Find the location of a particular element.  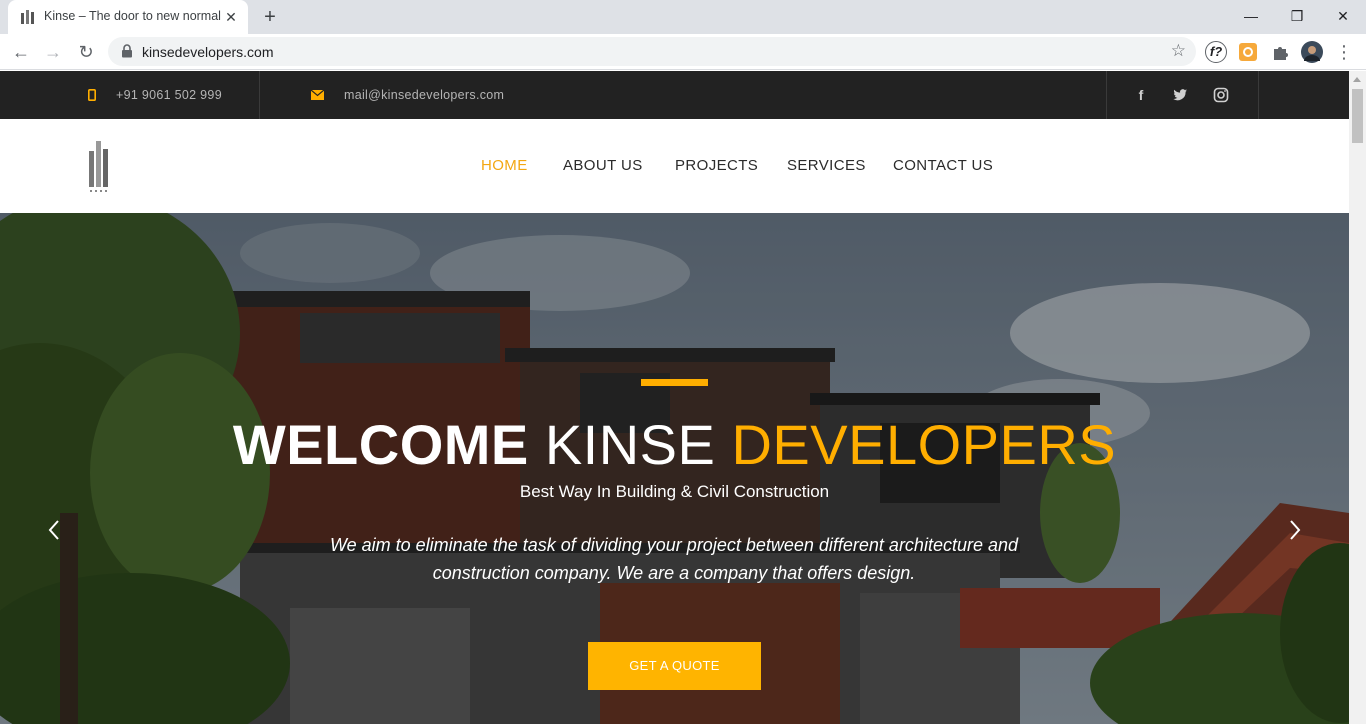

lock-icon is located at coordinates (127, 51).